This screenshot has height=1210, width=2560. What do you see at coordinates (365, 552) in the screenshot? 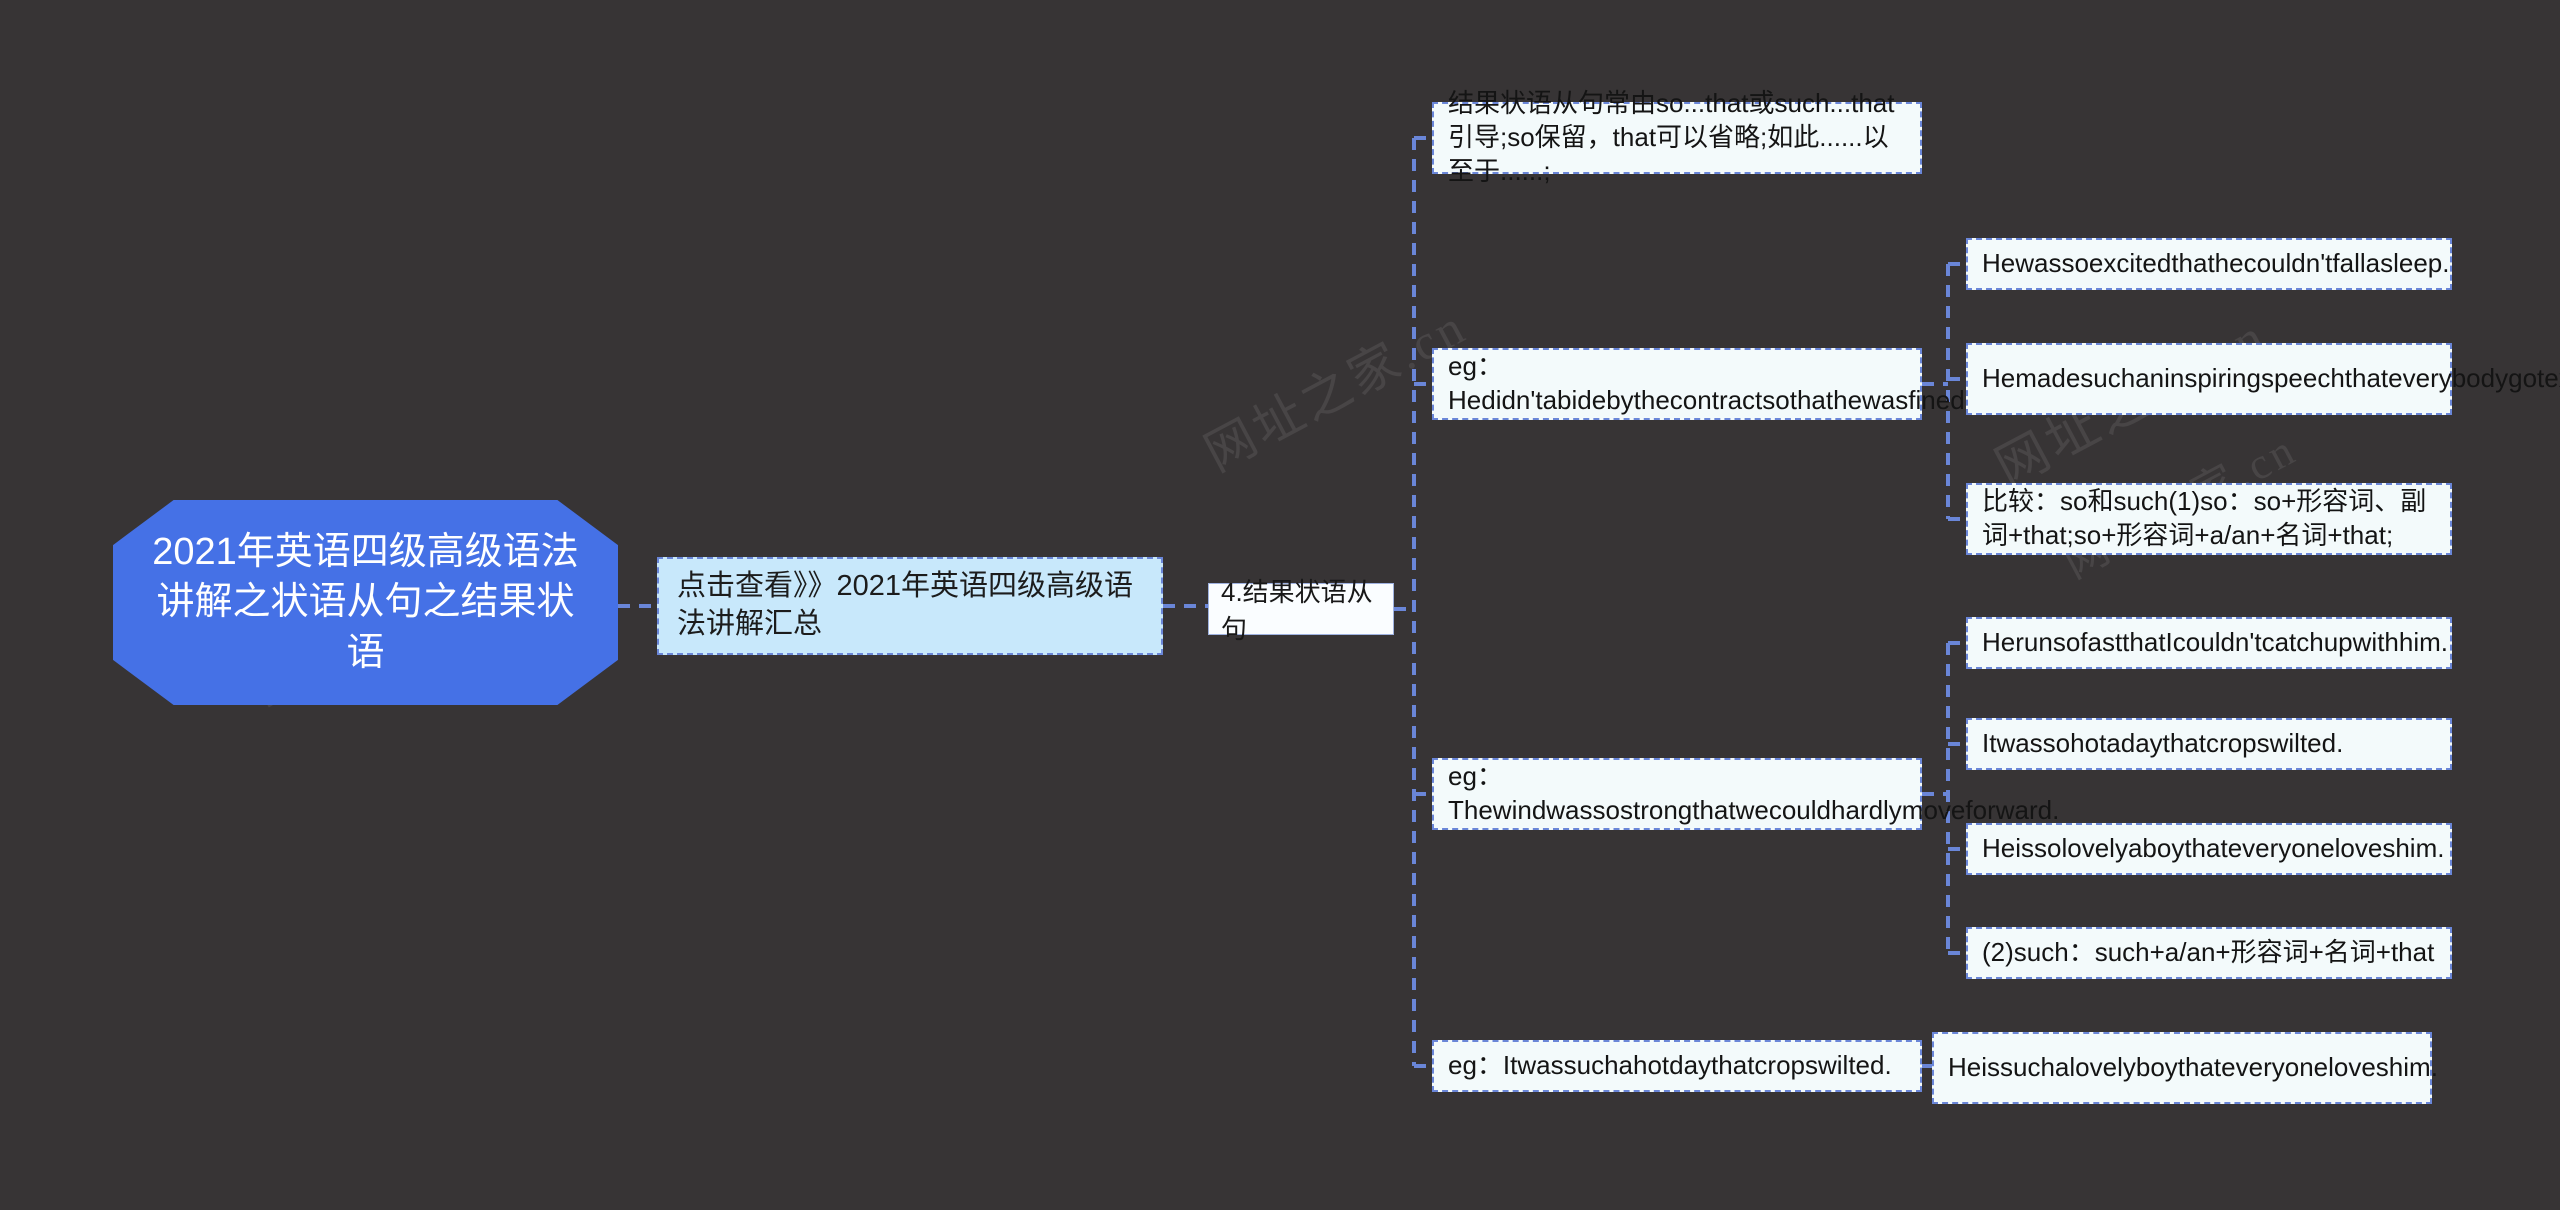
I see `root-label-line-1: 2021年英语四级高级语法` at bounding box center [365, 552].